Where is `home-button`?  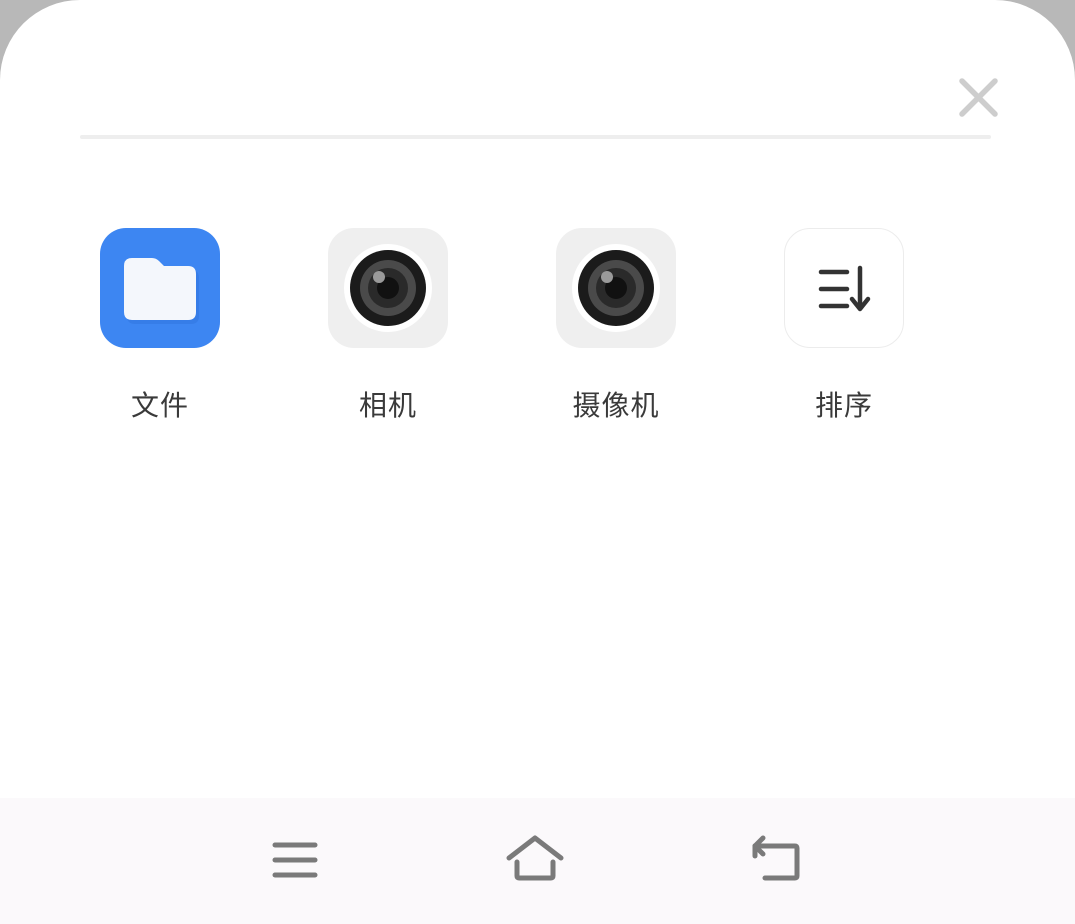 home-button is located at coordinates (535, 860).